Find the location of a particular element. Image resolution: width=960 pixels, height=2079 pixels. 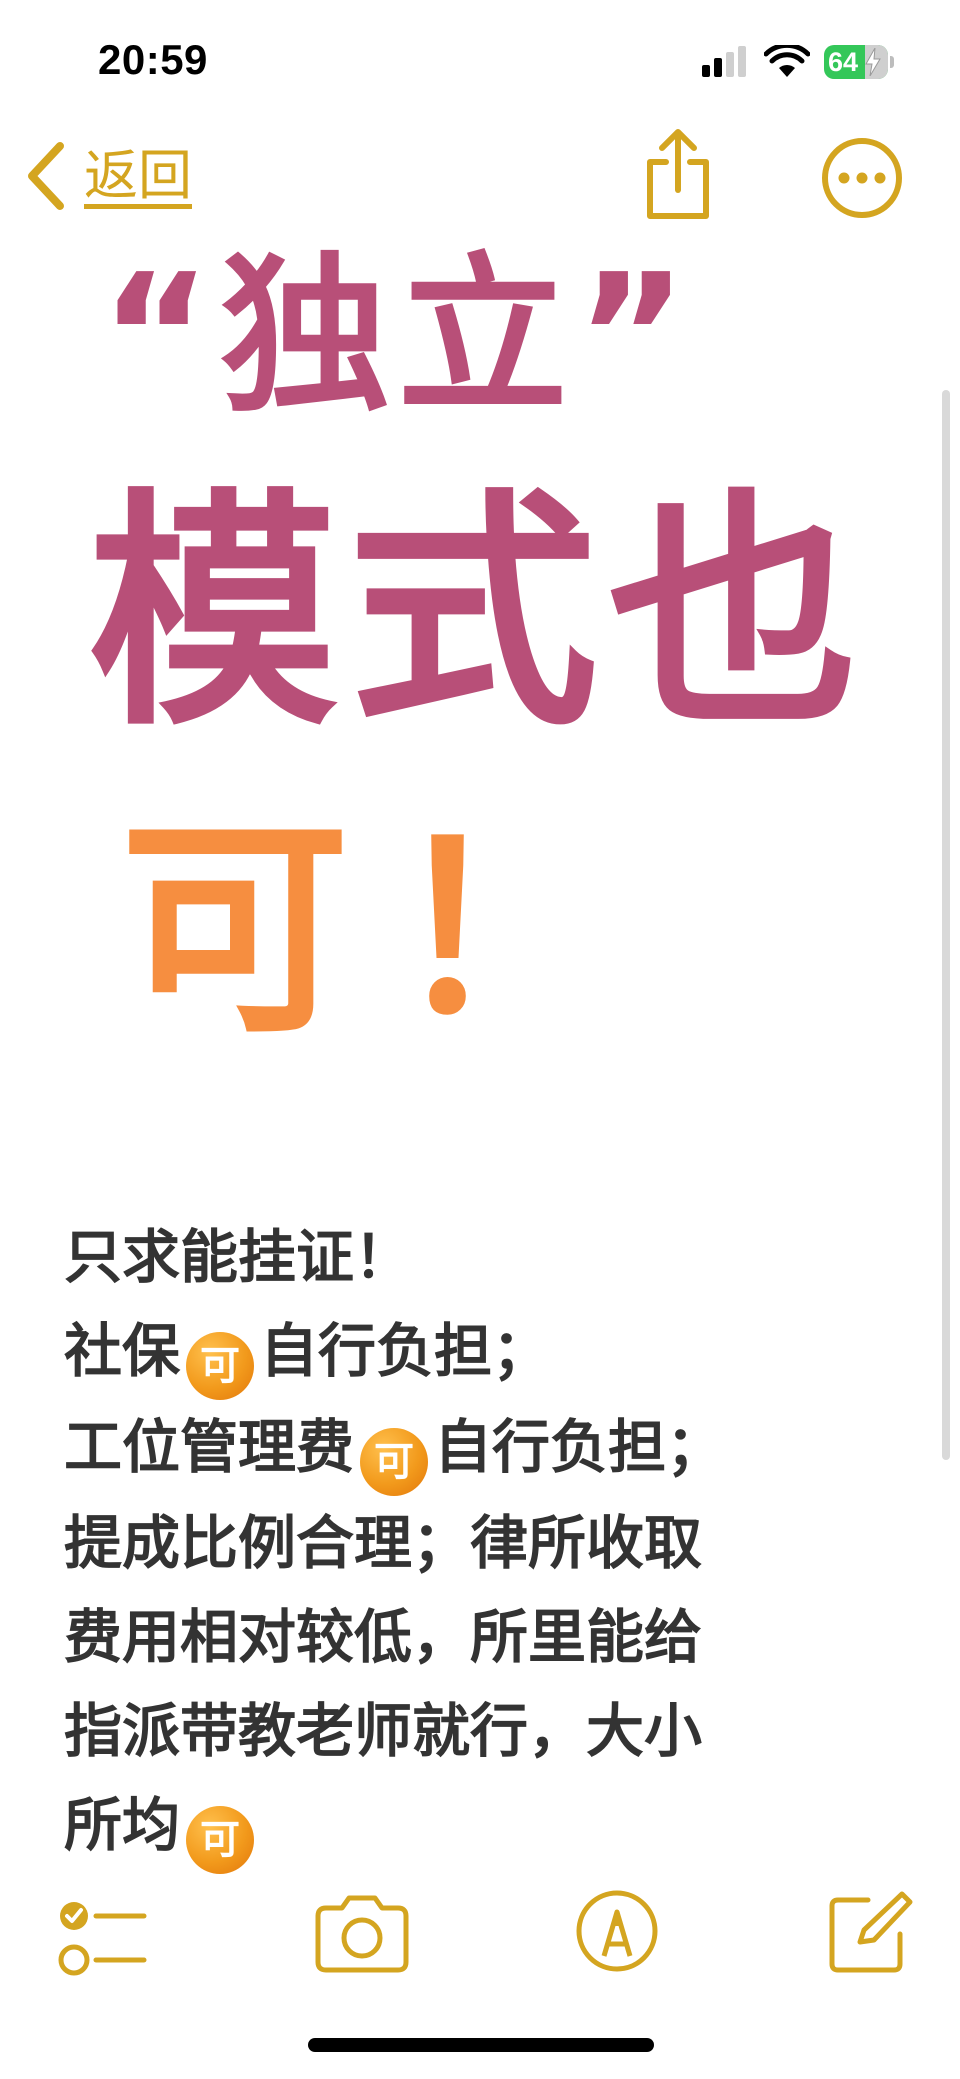

handwriting-line-1: “独立” is located at coordinates (397, 337).